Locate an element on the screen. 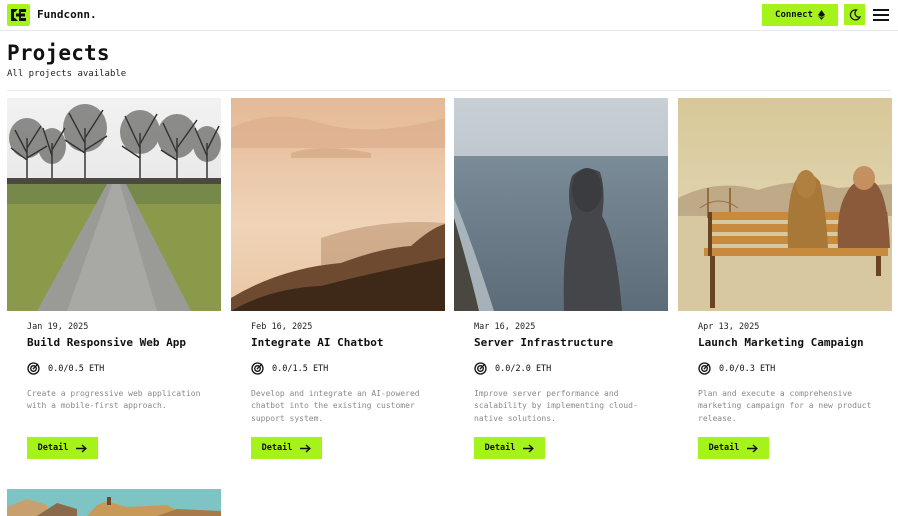  divider is located at coordinates (449, 90).